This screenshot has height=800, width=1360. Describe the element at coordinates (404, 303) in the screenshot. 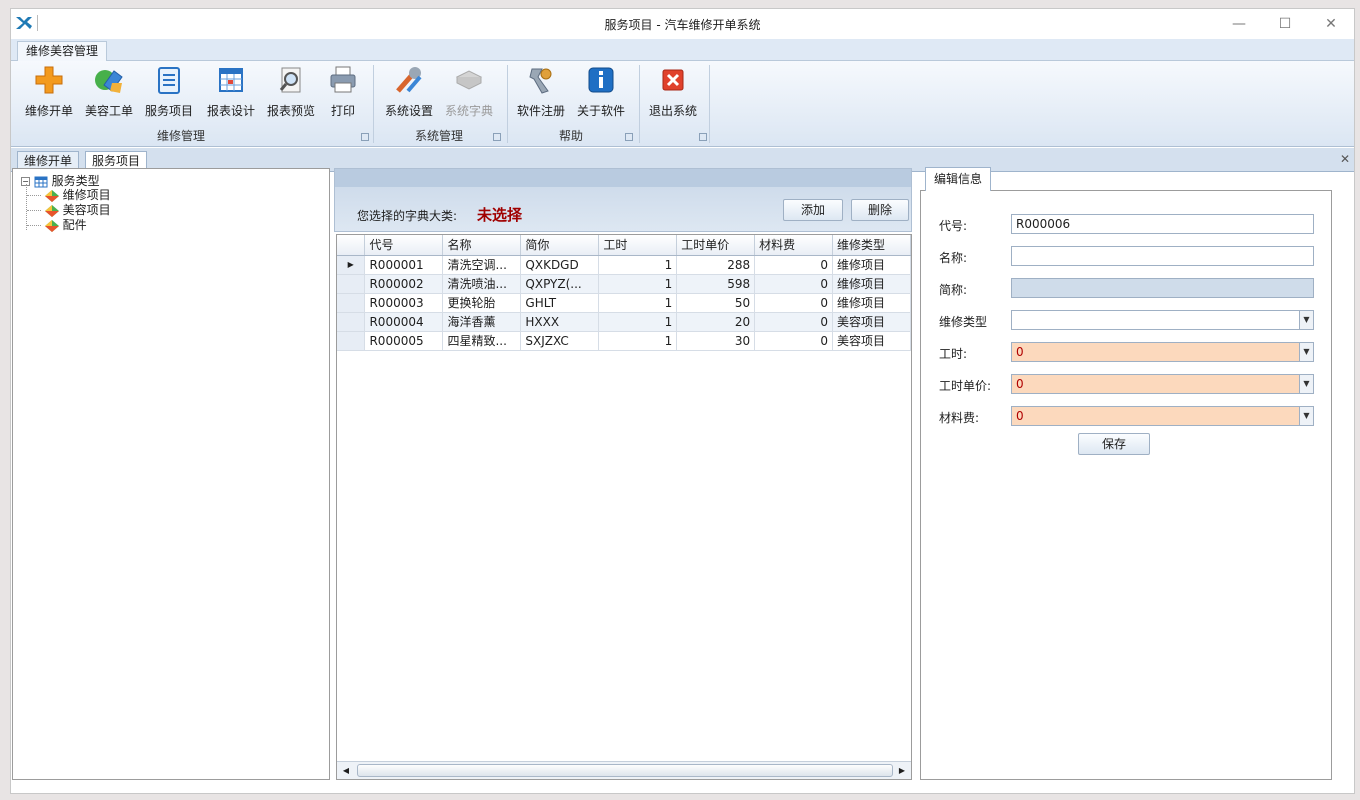

I see `table-cell: R000003` at that location.